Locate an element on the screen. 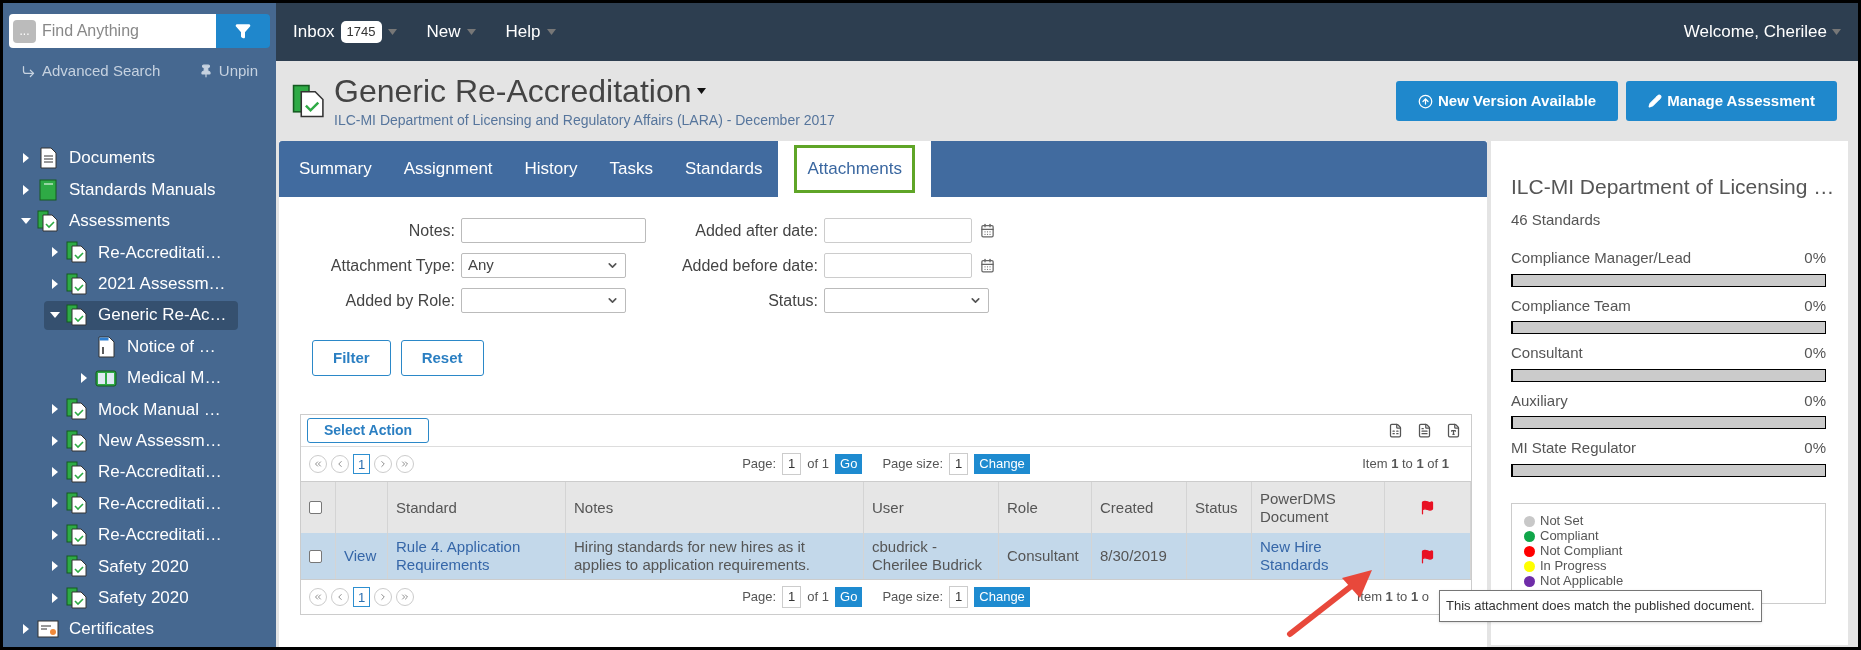 The image size is (1861, 650). standards-count: 46 Standards is located at coordinates (1556, 219).